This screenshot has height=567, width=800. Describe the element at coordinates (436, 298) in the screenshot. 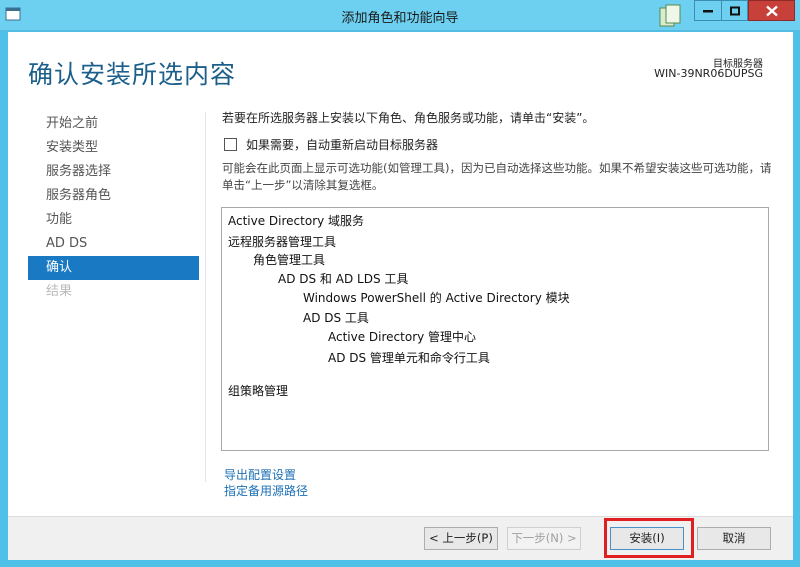

I see `feature-item: Windows PowerShell 的 Active Directory 模块` at that location.